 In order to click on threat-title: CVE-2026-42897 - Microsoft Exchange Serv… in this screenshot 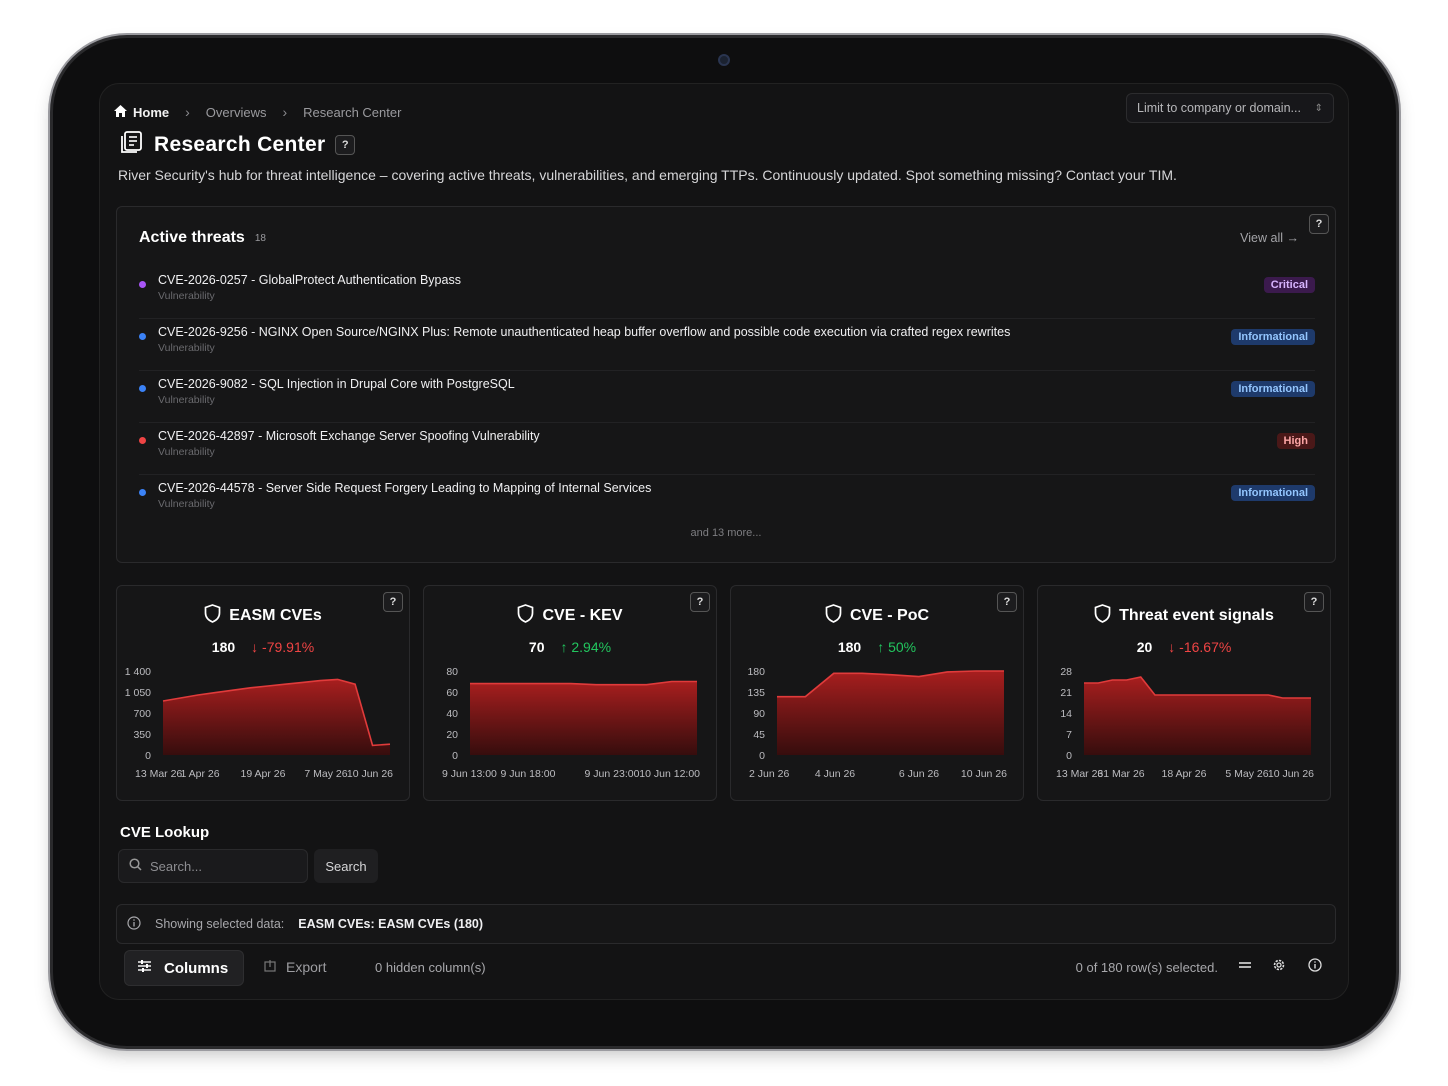, I will do `click(349, 436)`.